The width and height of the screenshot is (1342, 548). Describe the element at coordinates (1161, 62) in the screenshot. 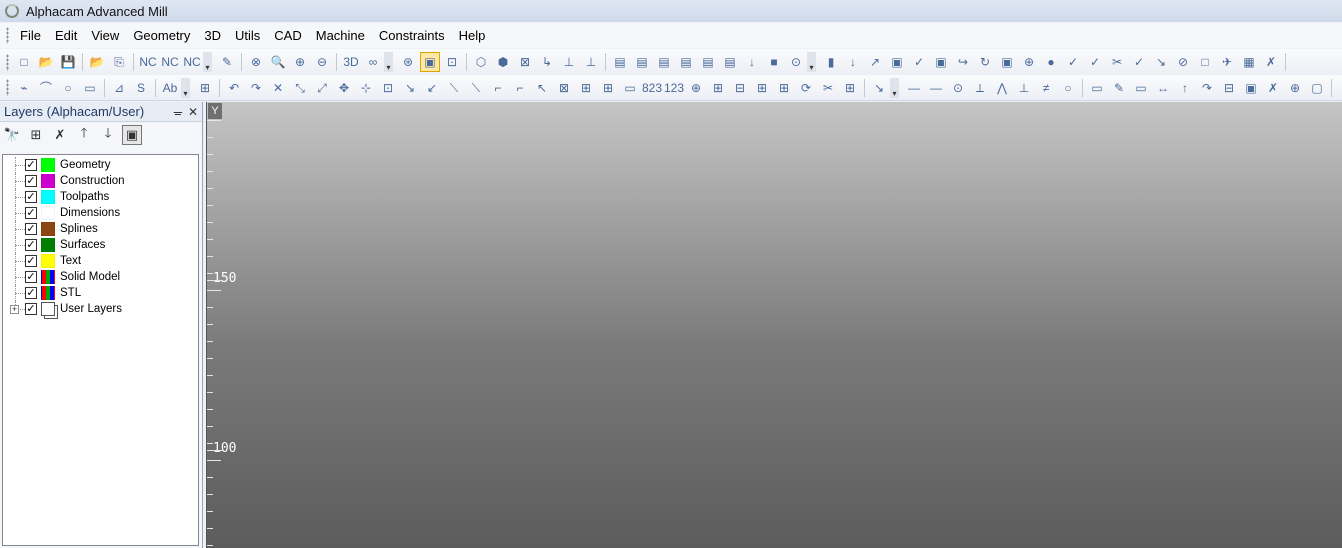

I see `toolbar1-button-48: ↘` at that location.